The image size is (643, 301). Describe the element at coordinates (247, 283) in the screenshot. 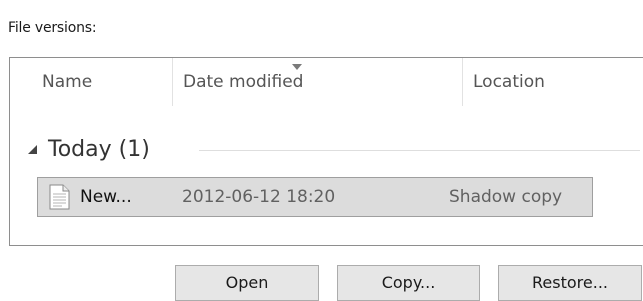

I see `open-button: Open` at that location.